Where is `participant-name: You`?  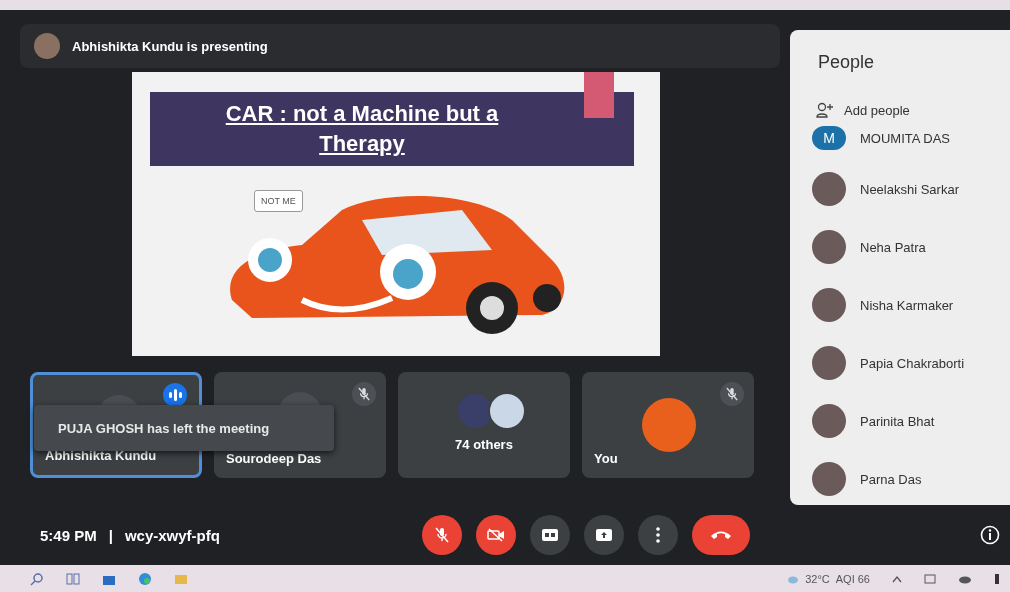
participant-name: You is located at coordinates (606, 458).